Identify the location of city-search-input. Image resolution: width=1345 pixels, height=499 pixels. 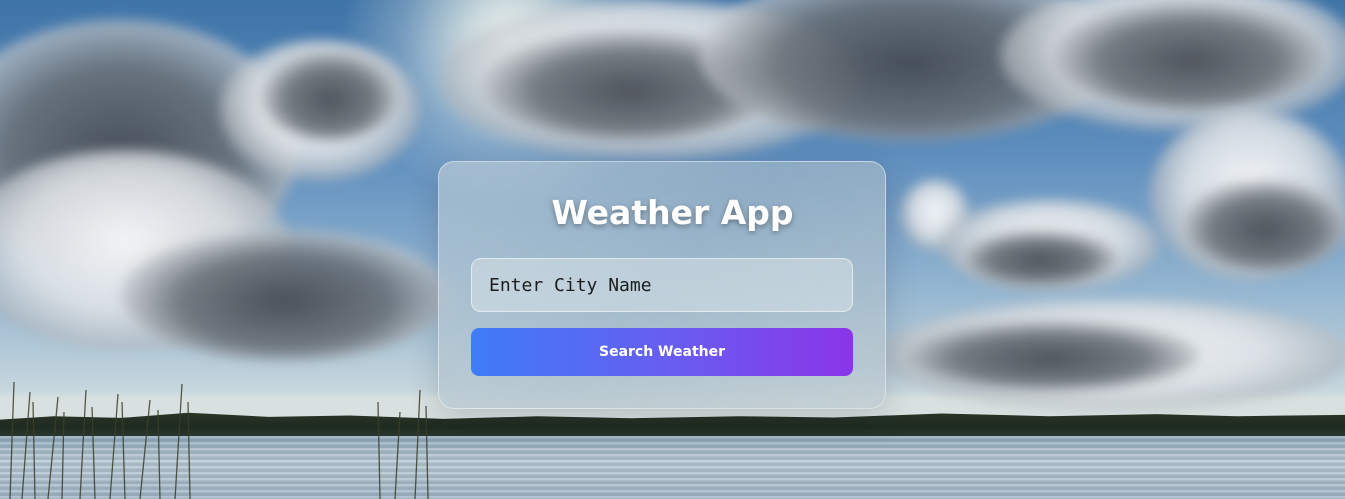
(662, 285).